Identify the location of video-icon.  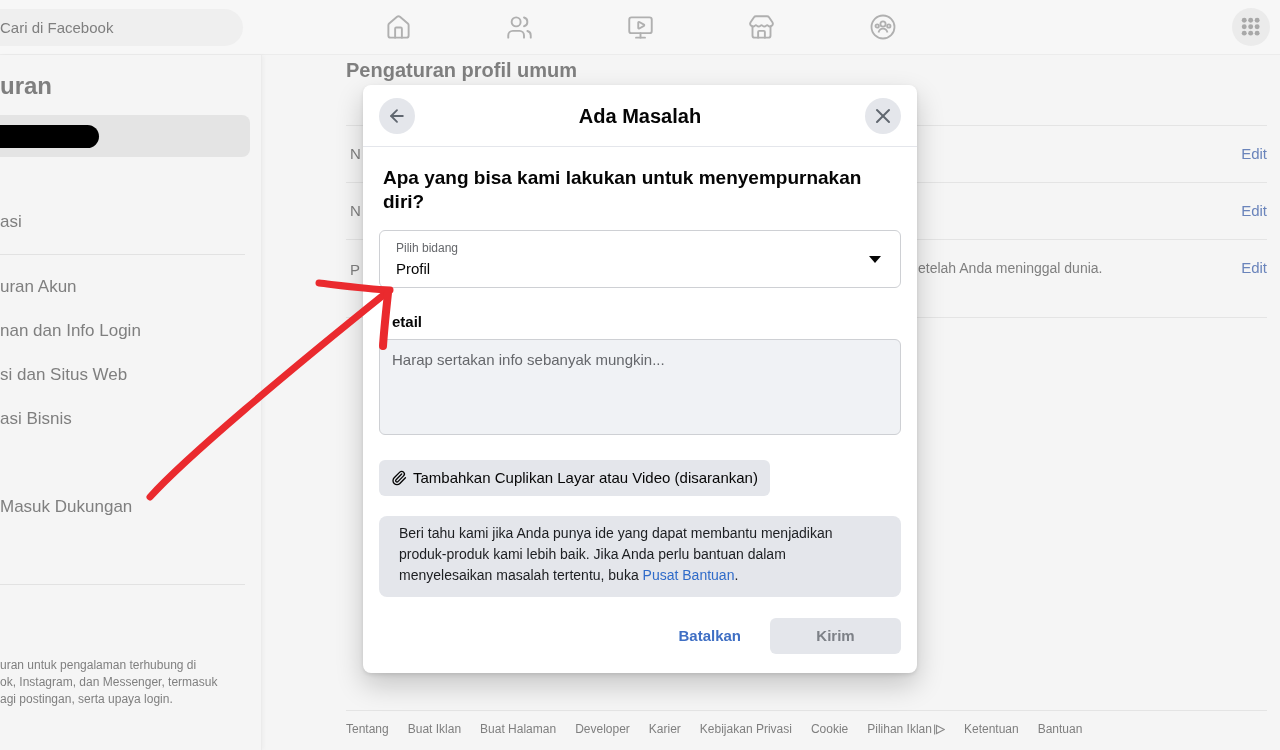
(640, 27).